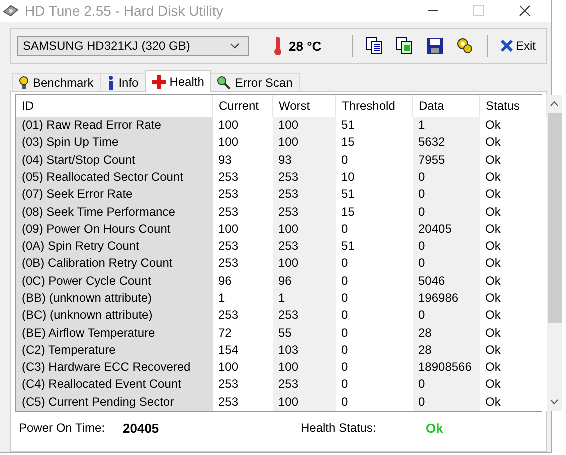  Describe the element at coordinates (278, 46) in the screenshot. I see `thermometer-icon` at that location.